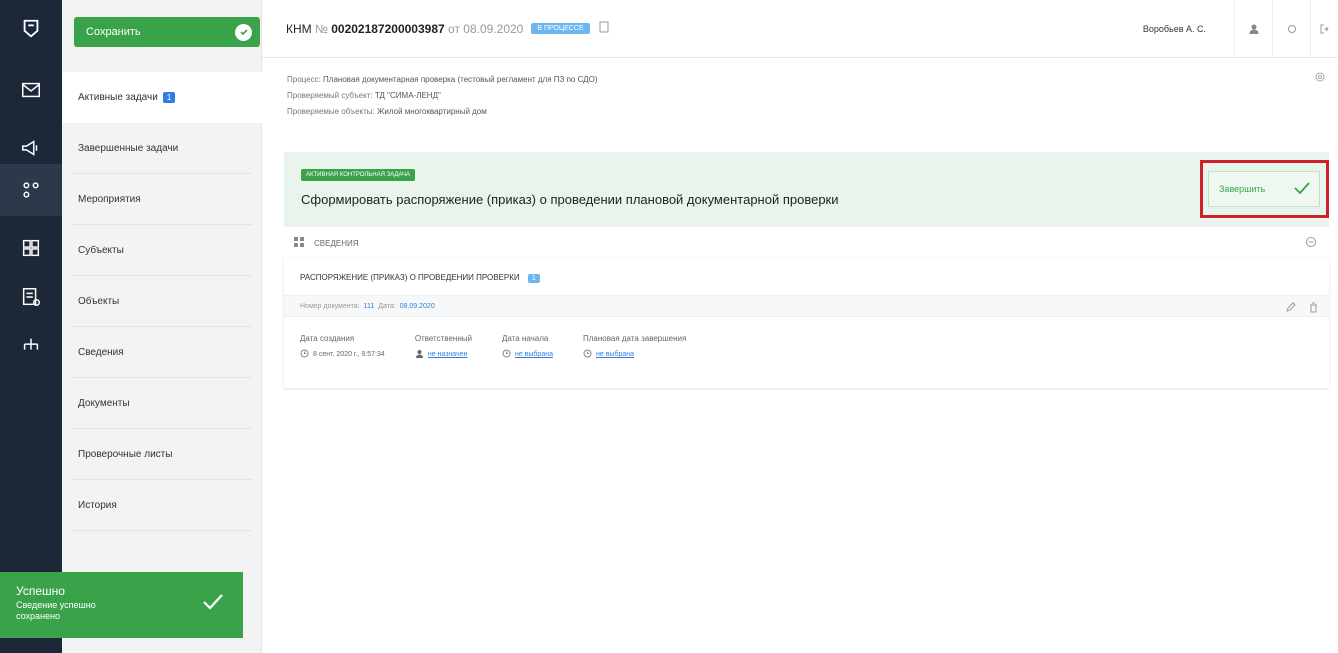 Image resolution: width=1338 pixels, height=653 pixels. Describe the element at coordinates (31, 90) in the screenshot. I see `mail-icon` at that location.